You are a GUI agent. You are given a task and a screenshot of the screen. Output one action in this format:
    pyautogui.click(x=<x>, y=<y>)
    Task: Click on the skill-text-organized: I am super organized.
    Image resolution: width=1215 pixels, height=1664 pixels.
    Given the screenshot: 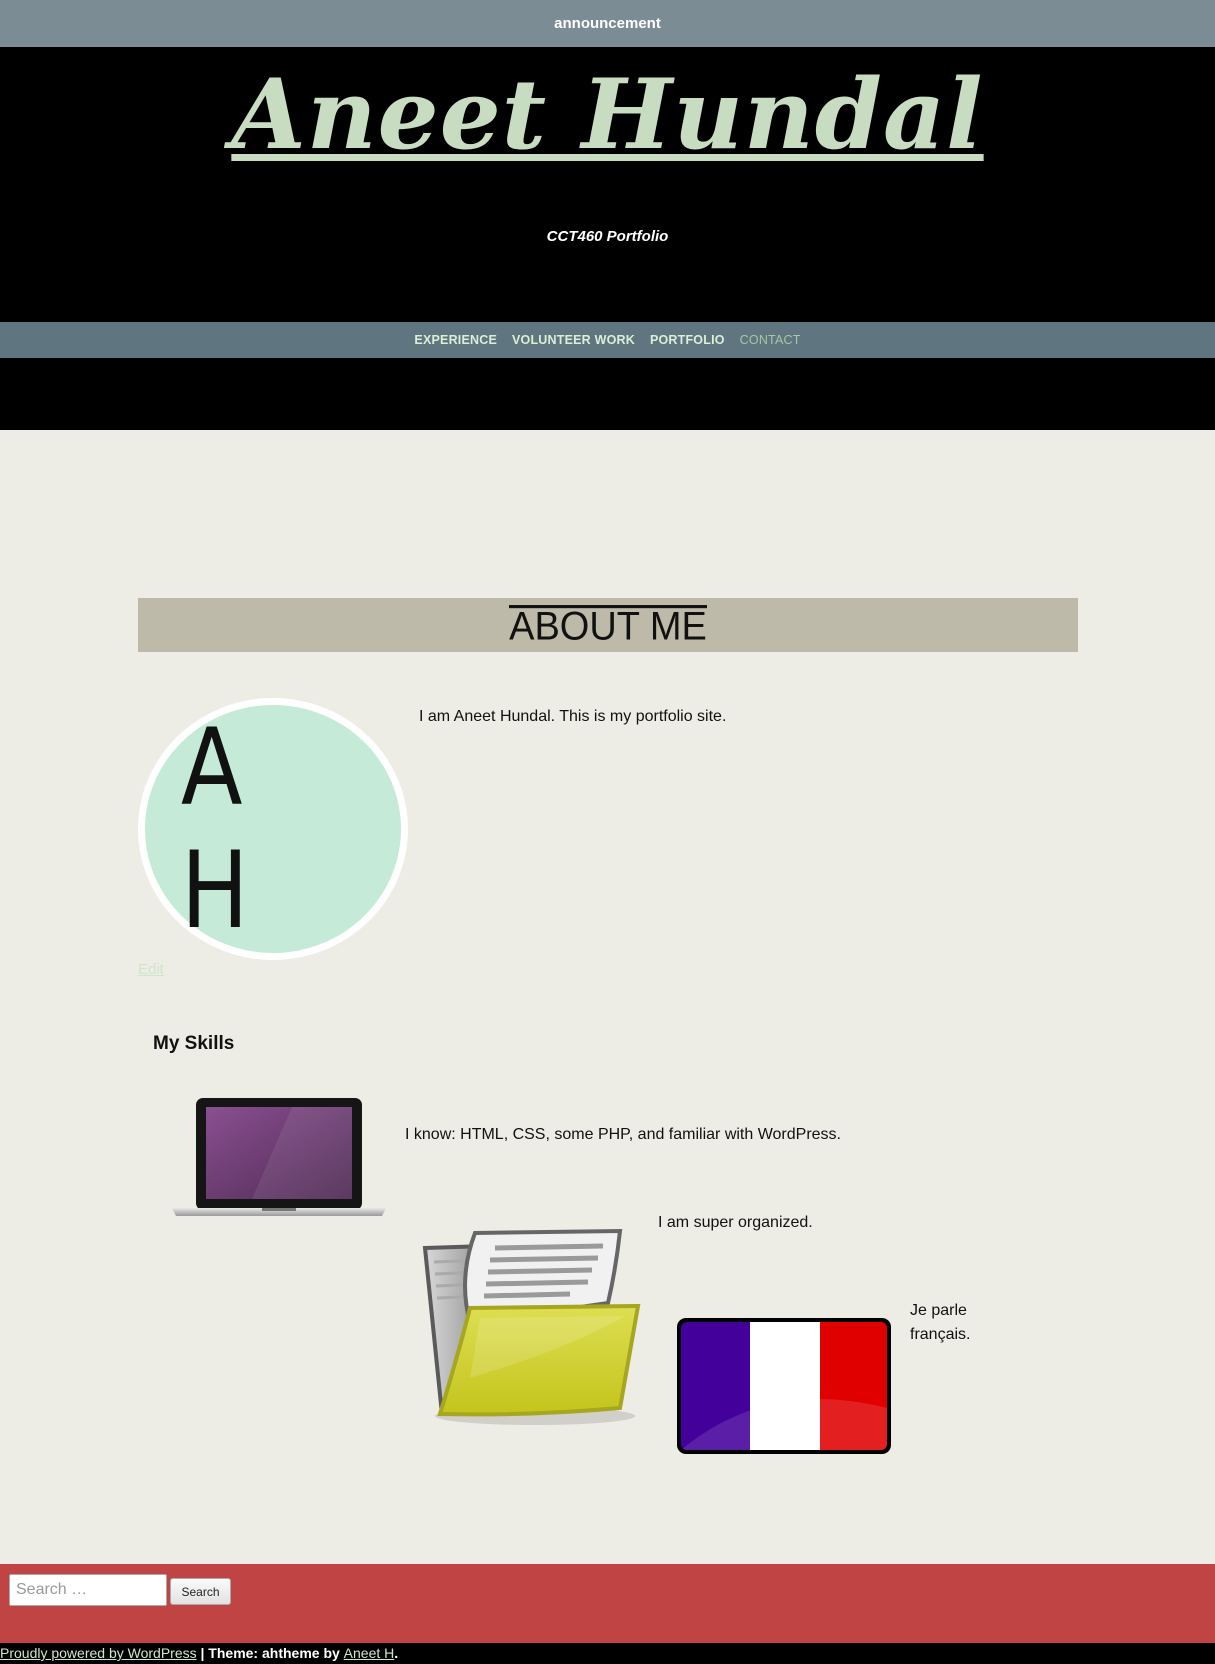 What is the action you would take?
    pyautogui.click(x=735, y=1222)
    